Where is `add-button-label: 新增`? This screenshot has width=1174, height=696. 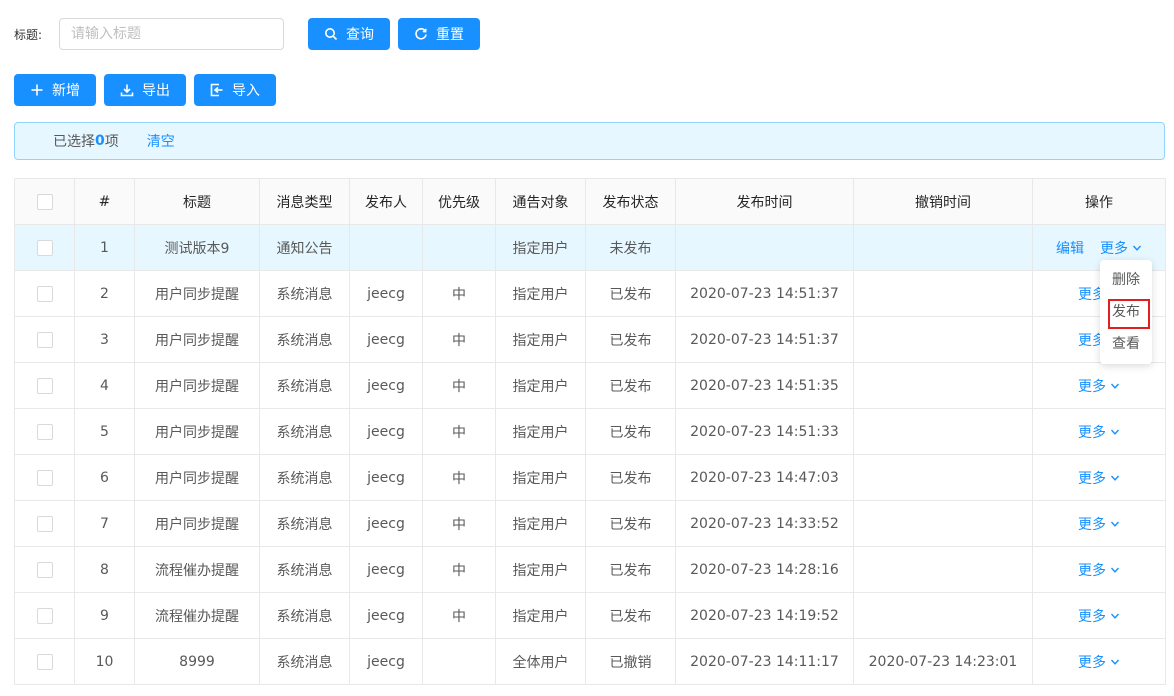
add-button-label: 新增 is located at coordinates (66, 91).